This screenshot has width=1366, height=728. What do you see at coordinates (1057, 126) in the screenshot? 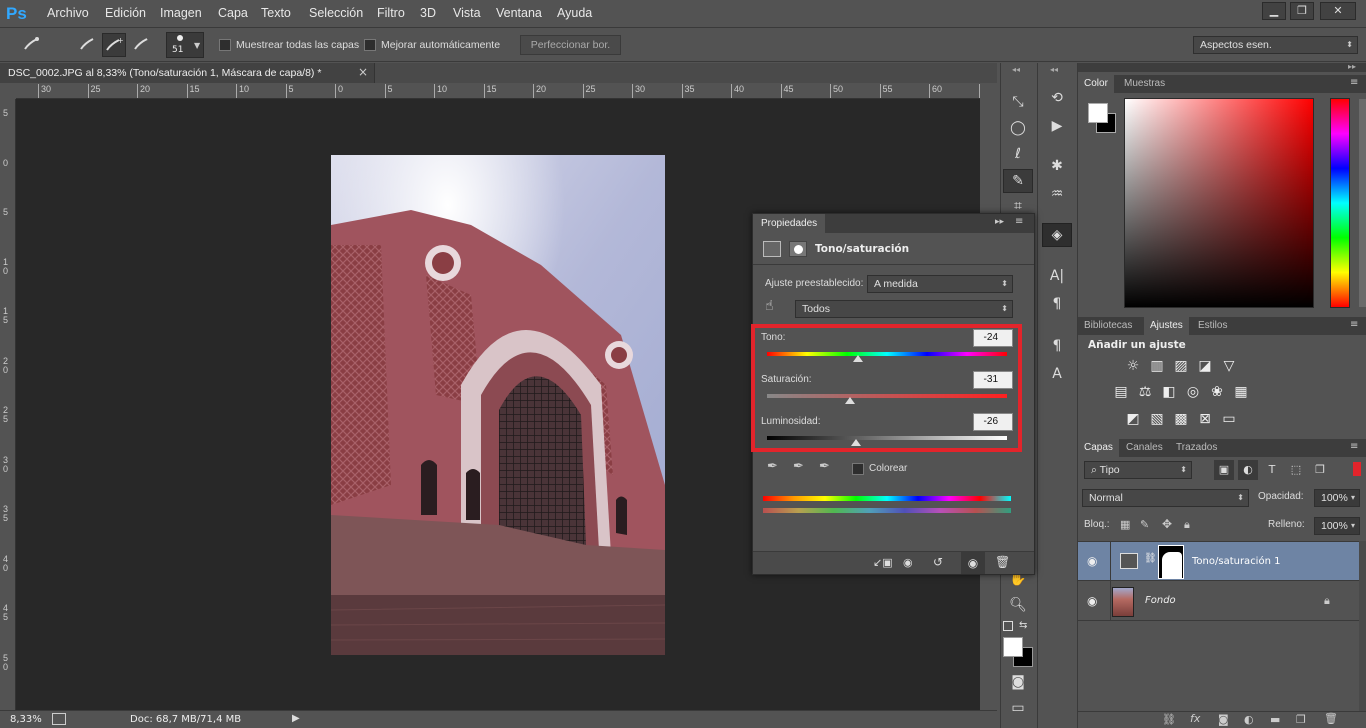
I see `actions-play-icon: ▶` at bounding box center [1057, 126].